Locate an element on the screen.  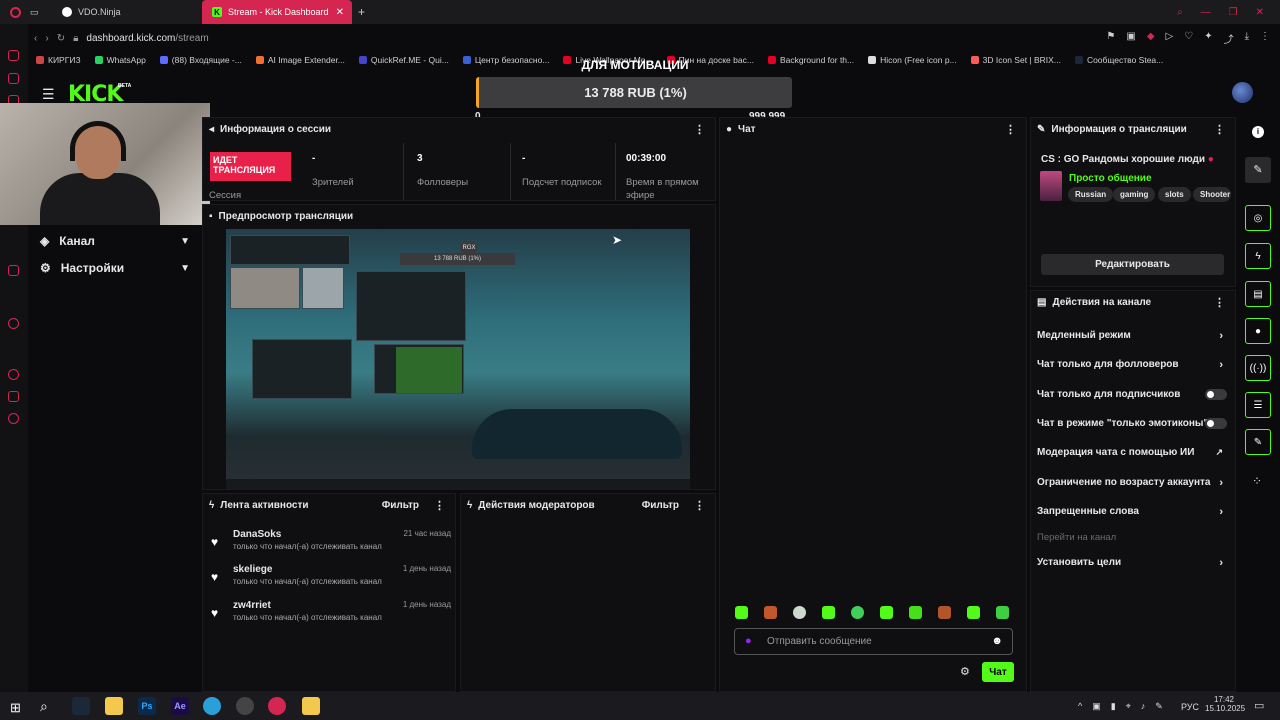
chevron-up-icon: ^ is located at coordinates (1080, 706).